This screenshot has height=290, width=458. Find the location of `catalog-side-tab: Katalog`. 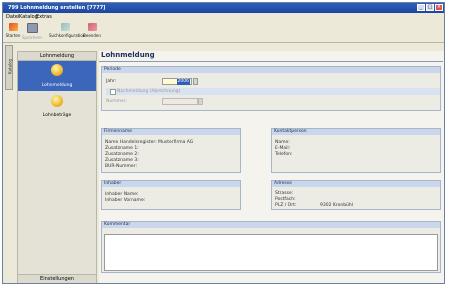

catalog-side-tab: Katalog is located at coordinates (9, 67).